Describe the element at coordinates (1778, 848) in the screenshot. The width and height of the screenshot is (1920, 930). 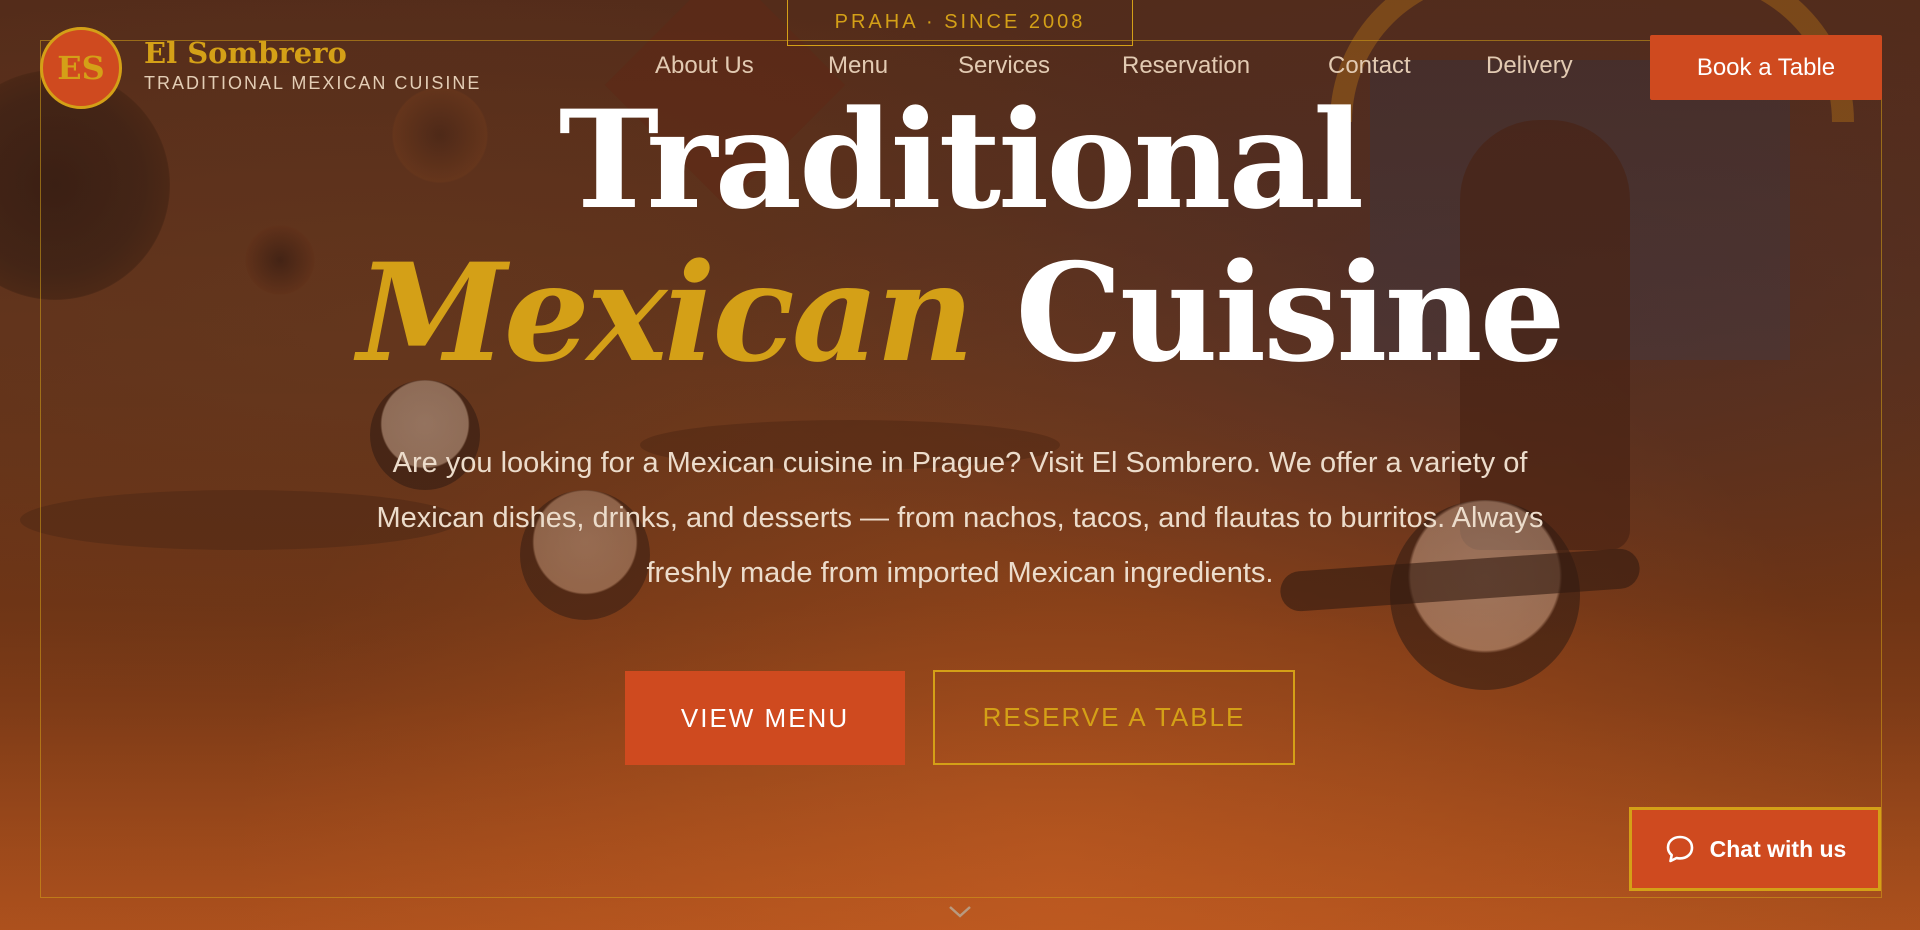
I see `chat-button-label: Chat with us` at that location.